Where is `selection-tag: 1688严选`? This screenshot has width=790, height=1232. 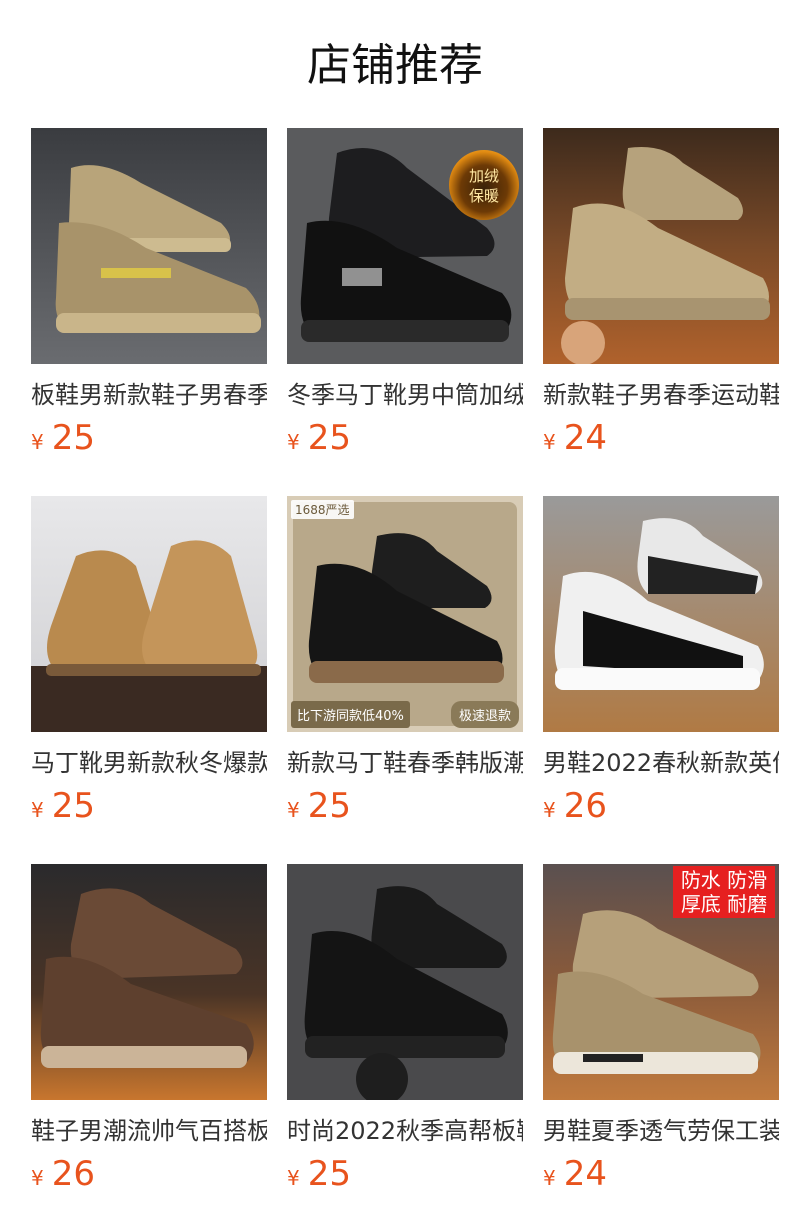
selection-tag: 1688严选 is located at coordinates (322, 509).